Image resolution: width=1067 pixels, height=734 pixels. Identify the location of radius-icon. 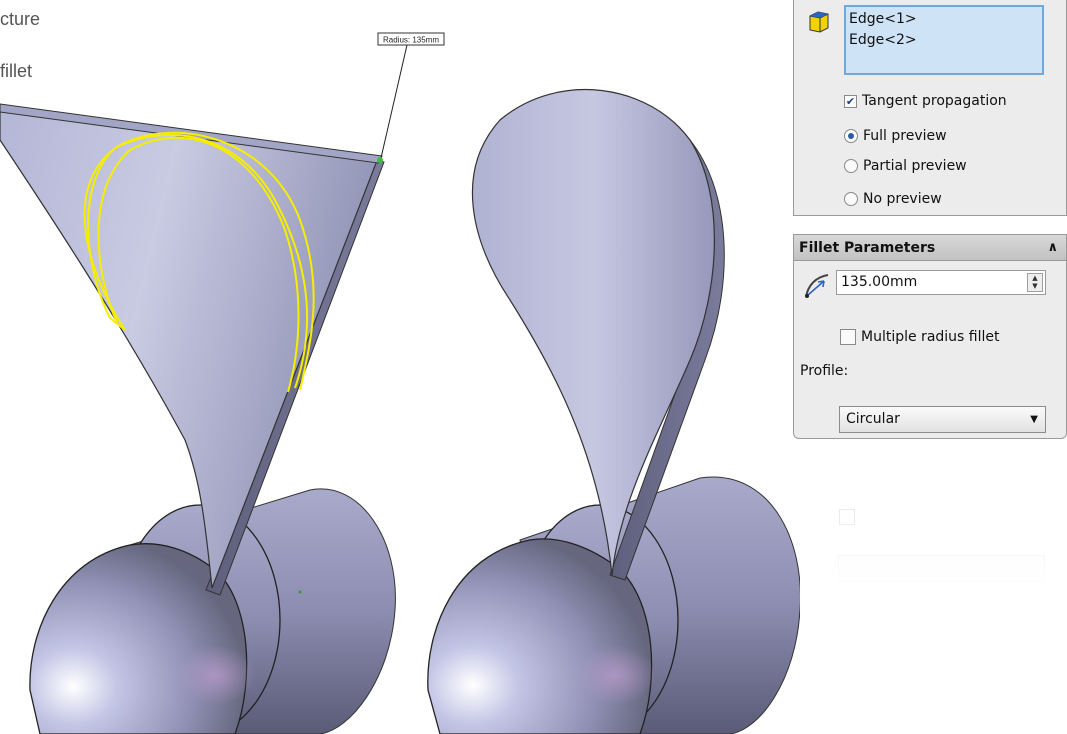
(817, 286).